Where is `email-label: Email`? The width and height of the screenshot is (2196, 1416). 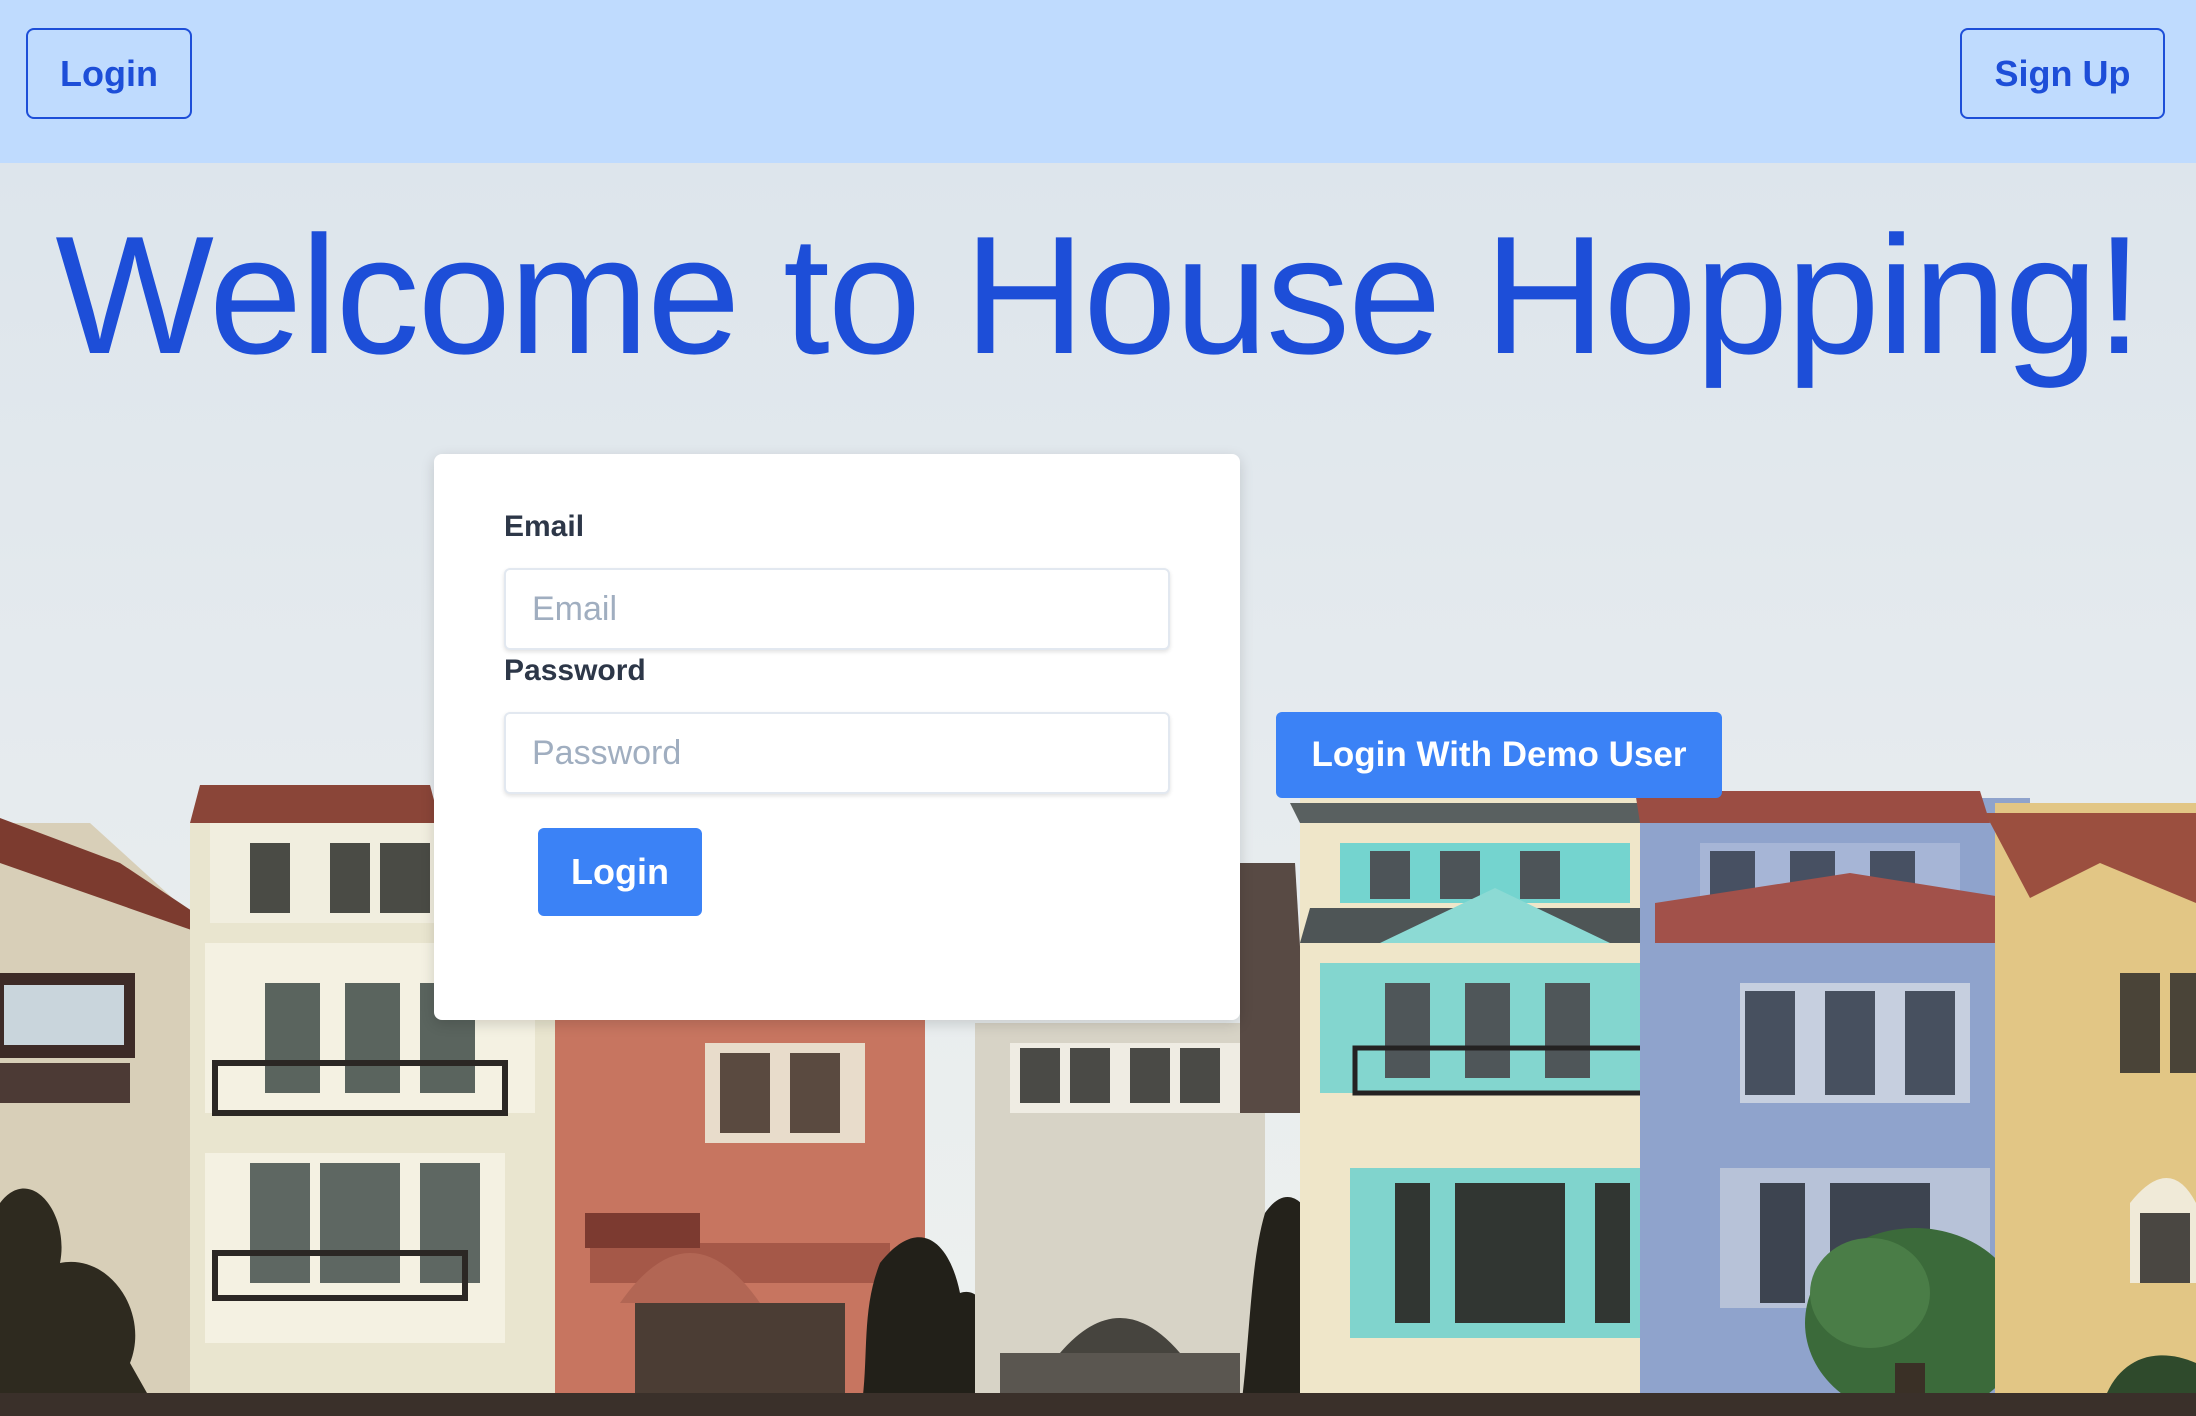
email-label: Email is located at coordinates (544, 526).